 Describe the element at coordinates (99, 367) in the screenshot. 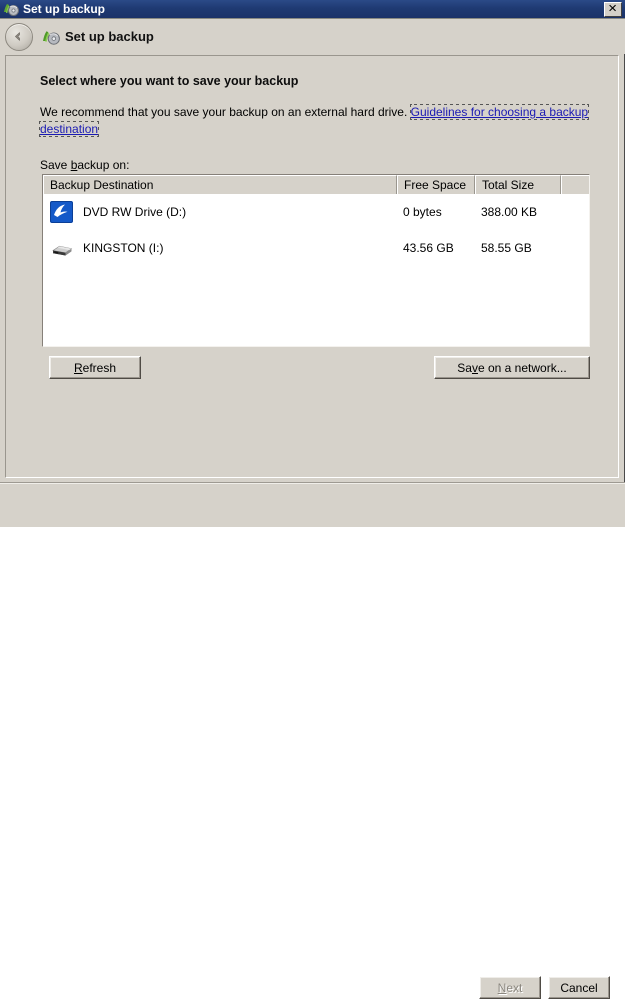

I see `refresh-label-post: efresh` at that location.